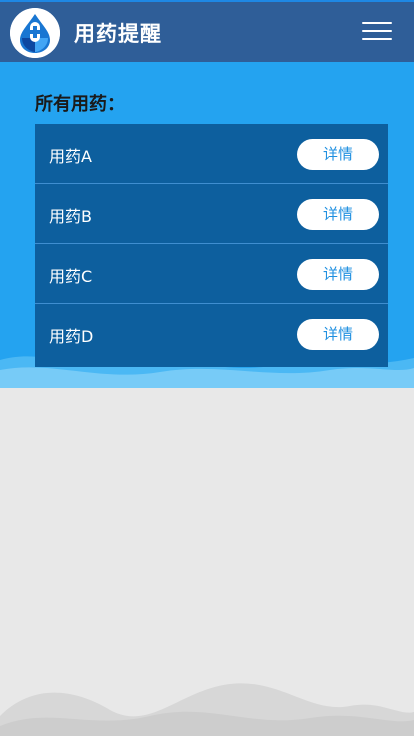 The image size is (414, 736). What do you see at coordinates (70, 156) in the screenshot?
I see `medication-name: 用药A` at bounding box center [70, 156].